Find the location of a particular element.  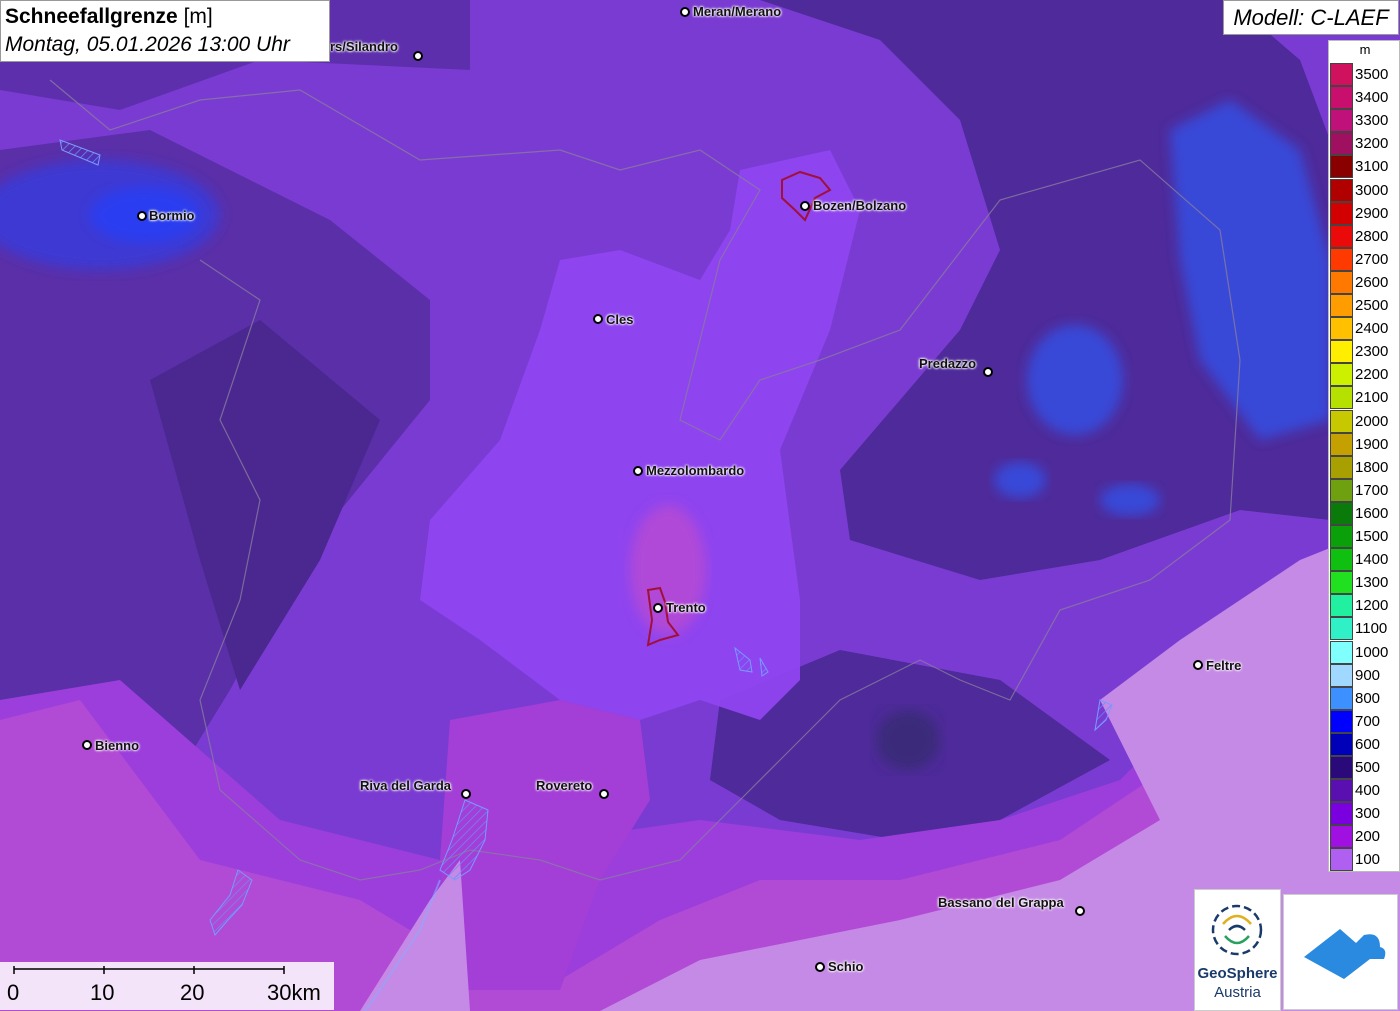

cloud-house-icon is located at coordinates (1345, 954).